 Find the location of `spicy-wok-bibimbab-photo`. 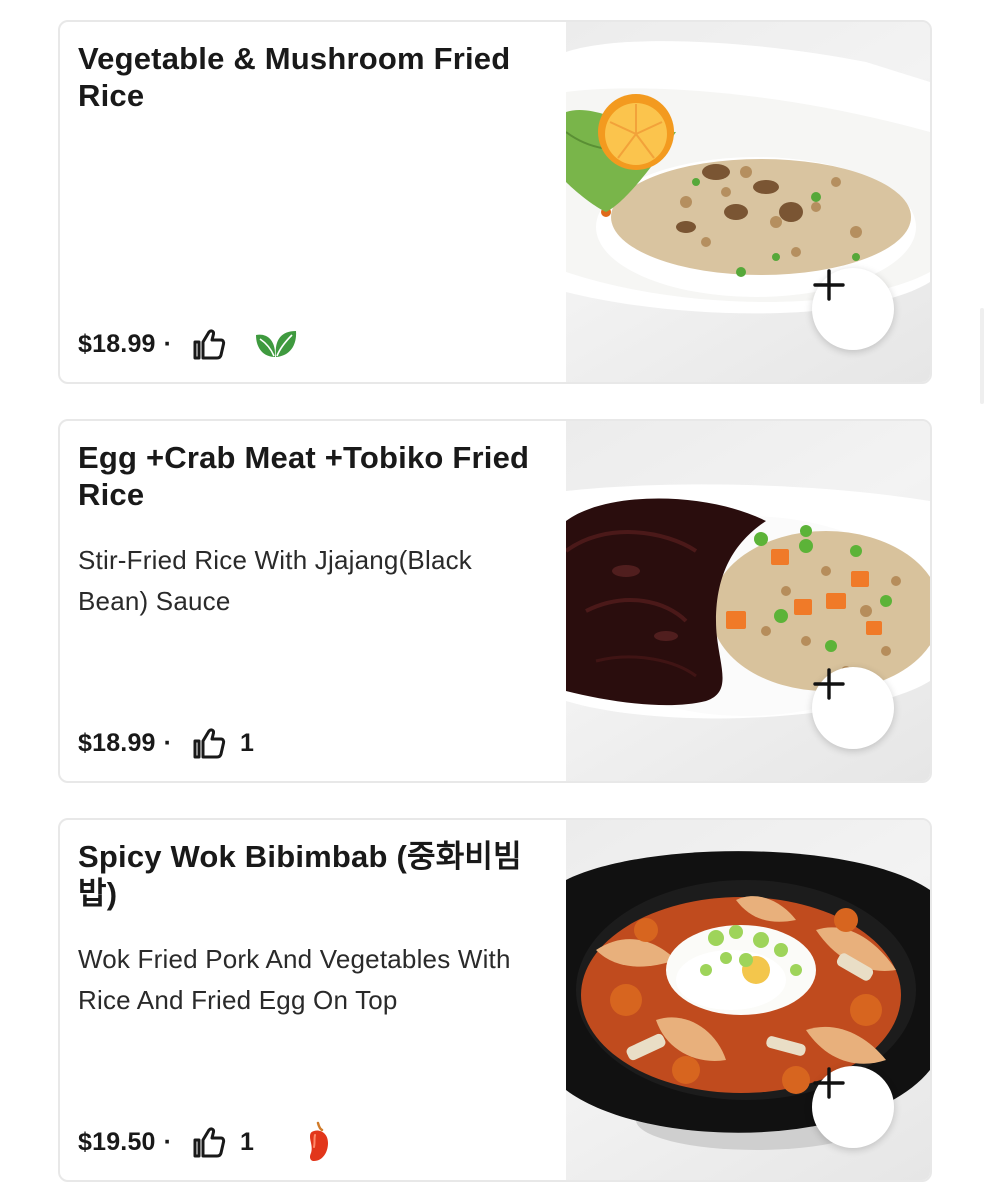

spicy-wok-bibimbab-photo is located at coordinates (748, 1000).